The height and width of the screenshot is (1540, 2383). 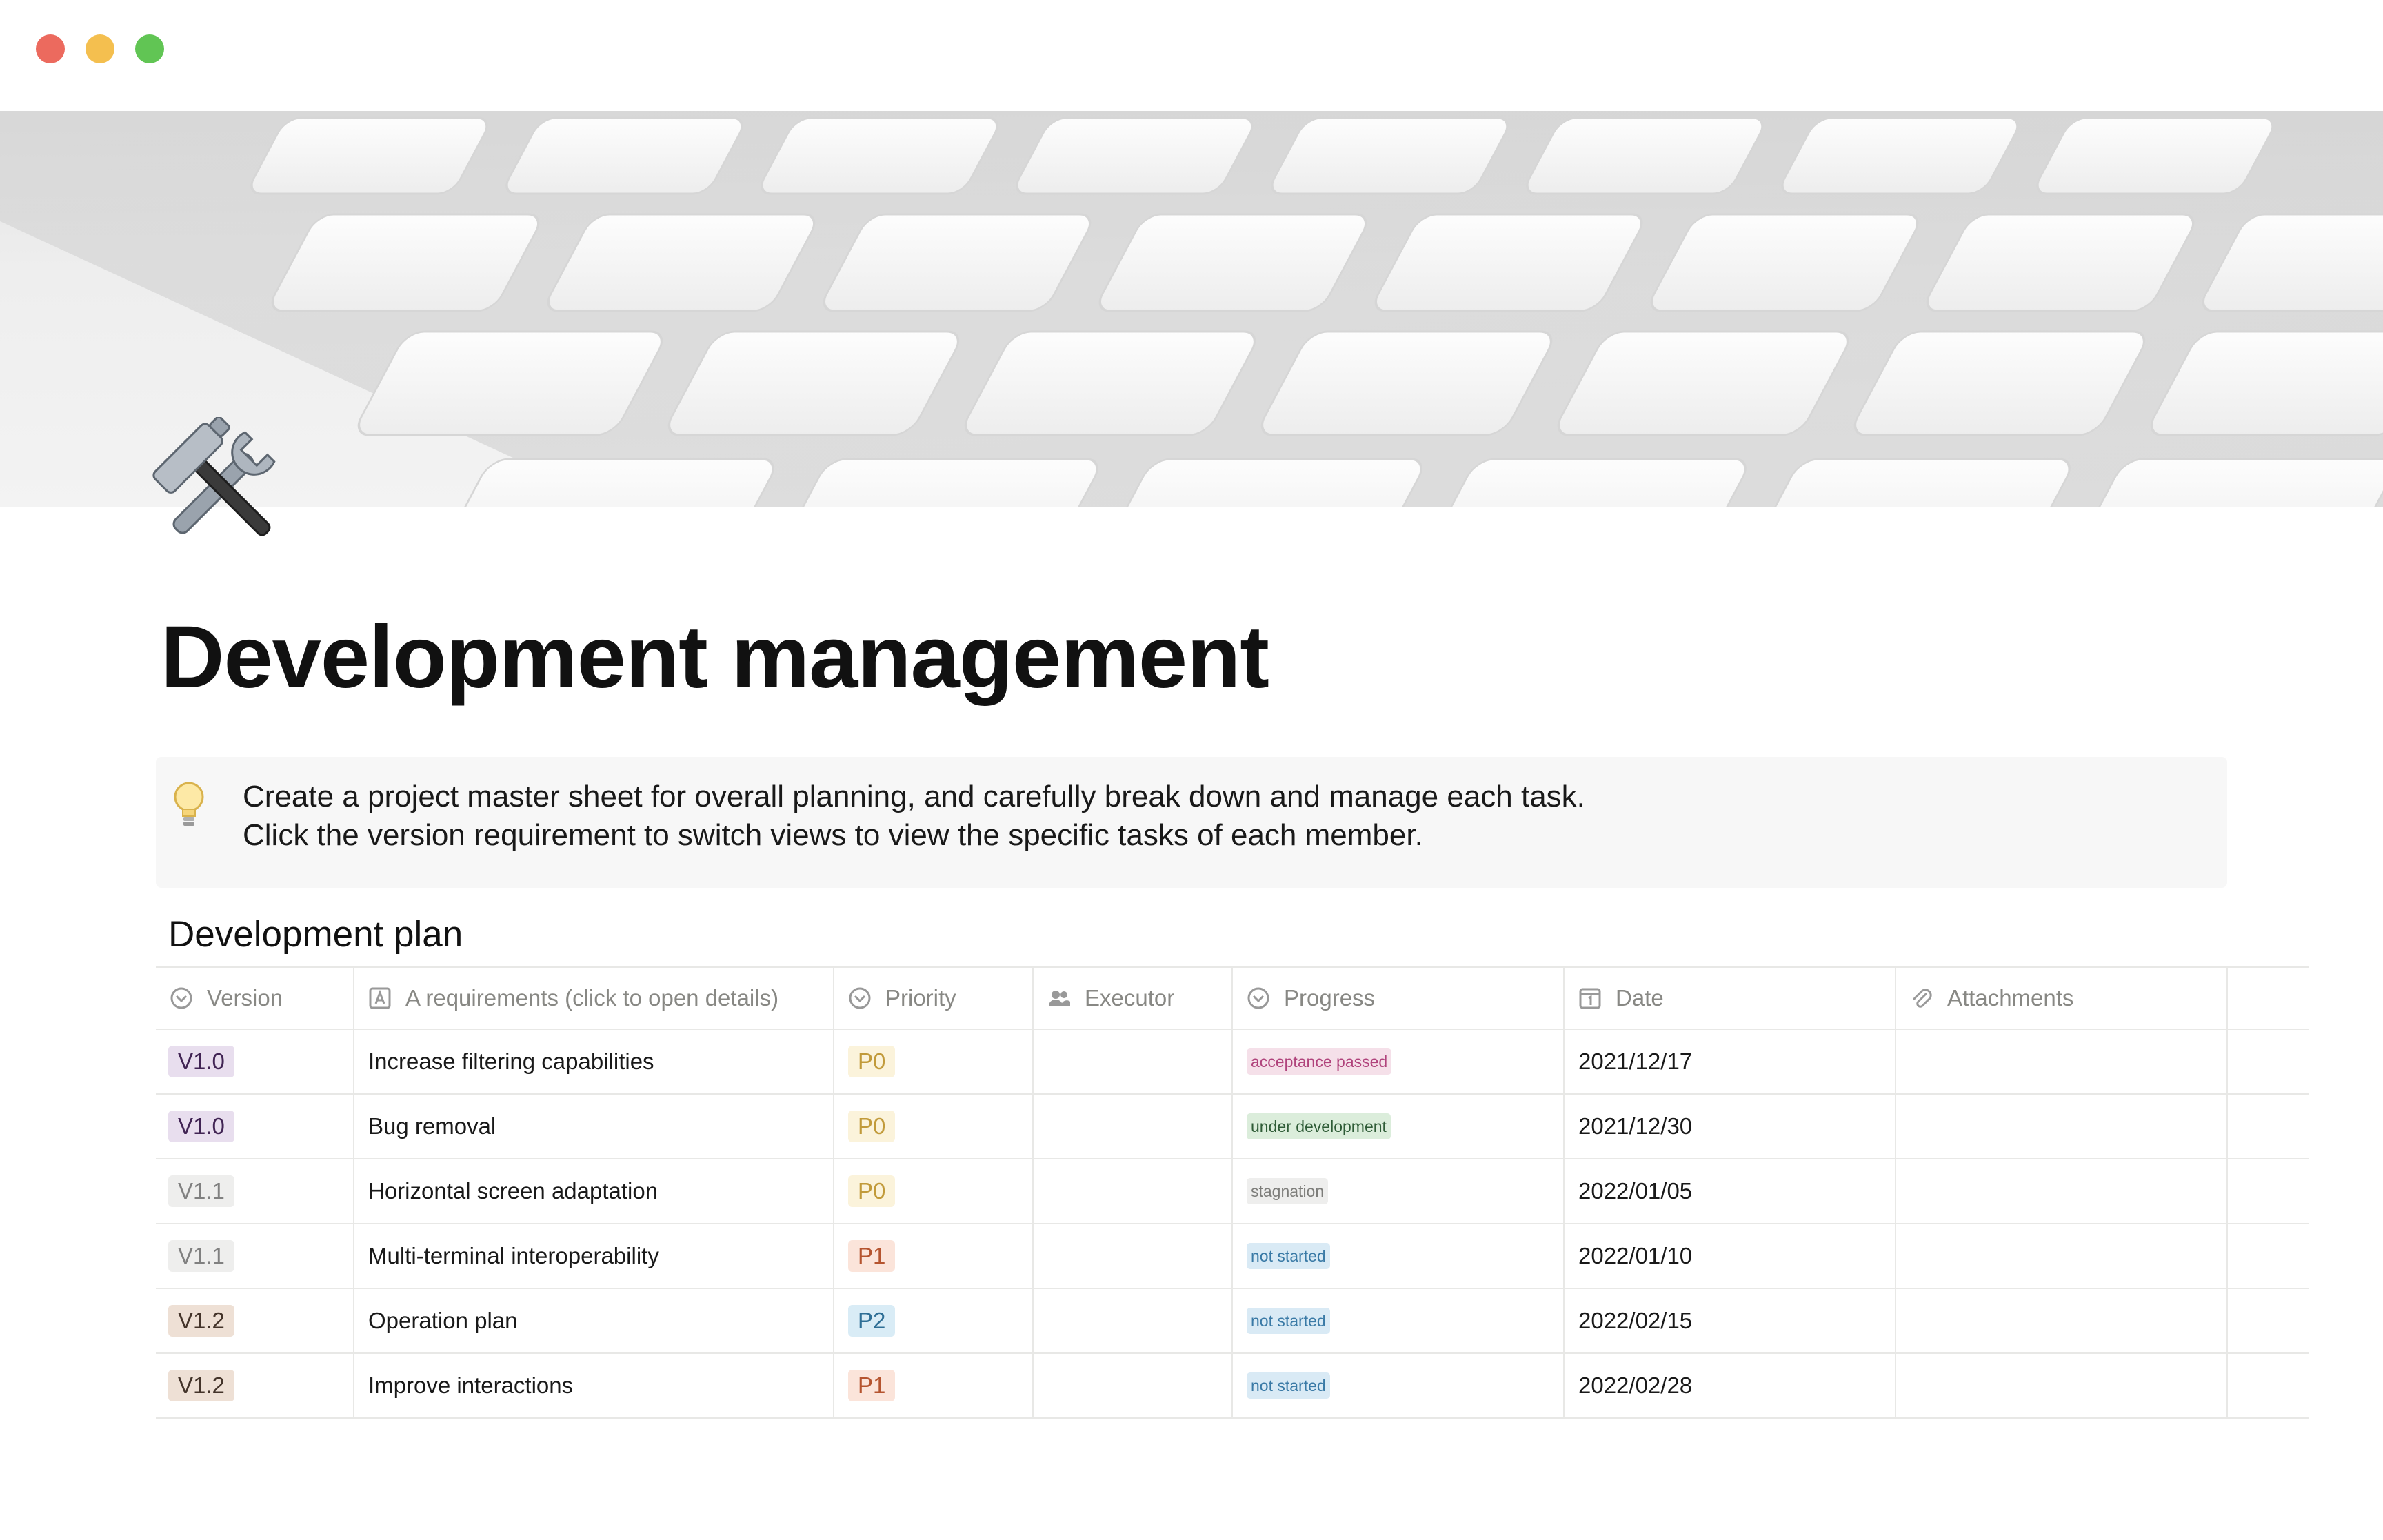 What do you see at coordinates (594, 1386) in the screenshot?
I see `requirement-cell: Improve interactions` at bounding box center [594, 1386].